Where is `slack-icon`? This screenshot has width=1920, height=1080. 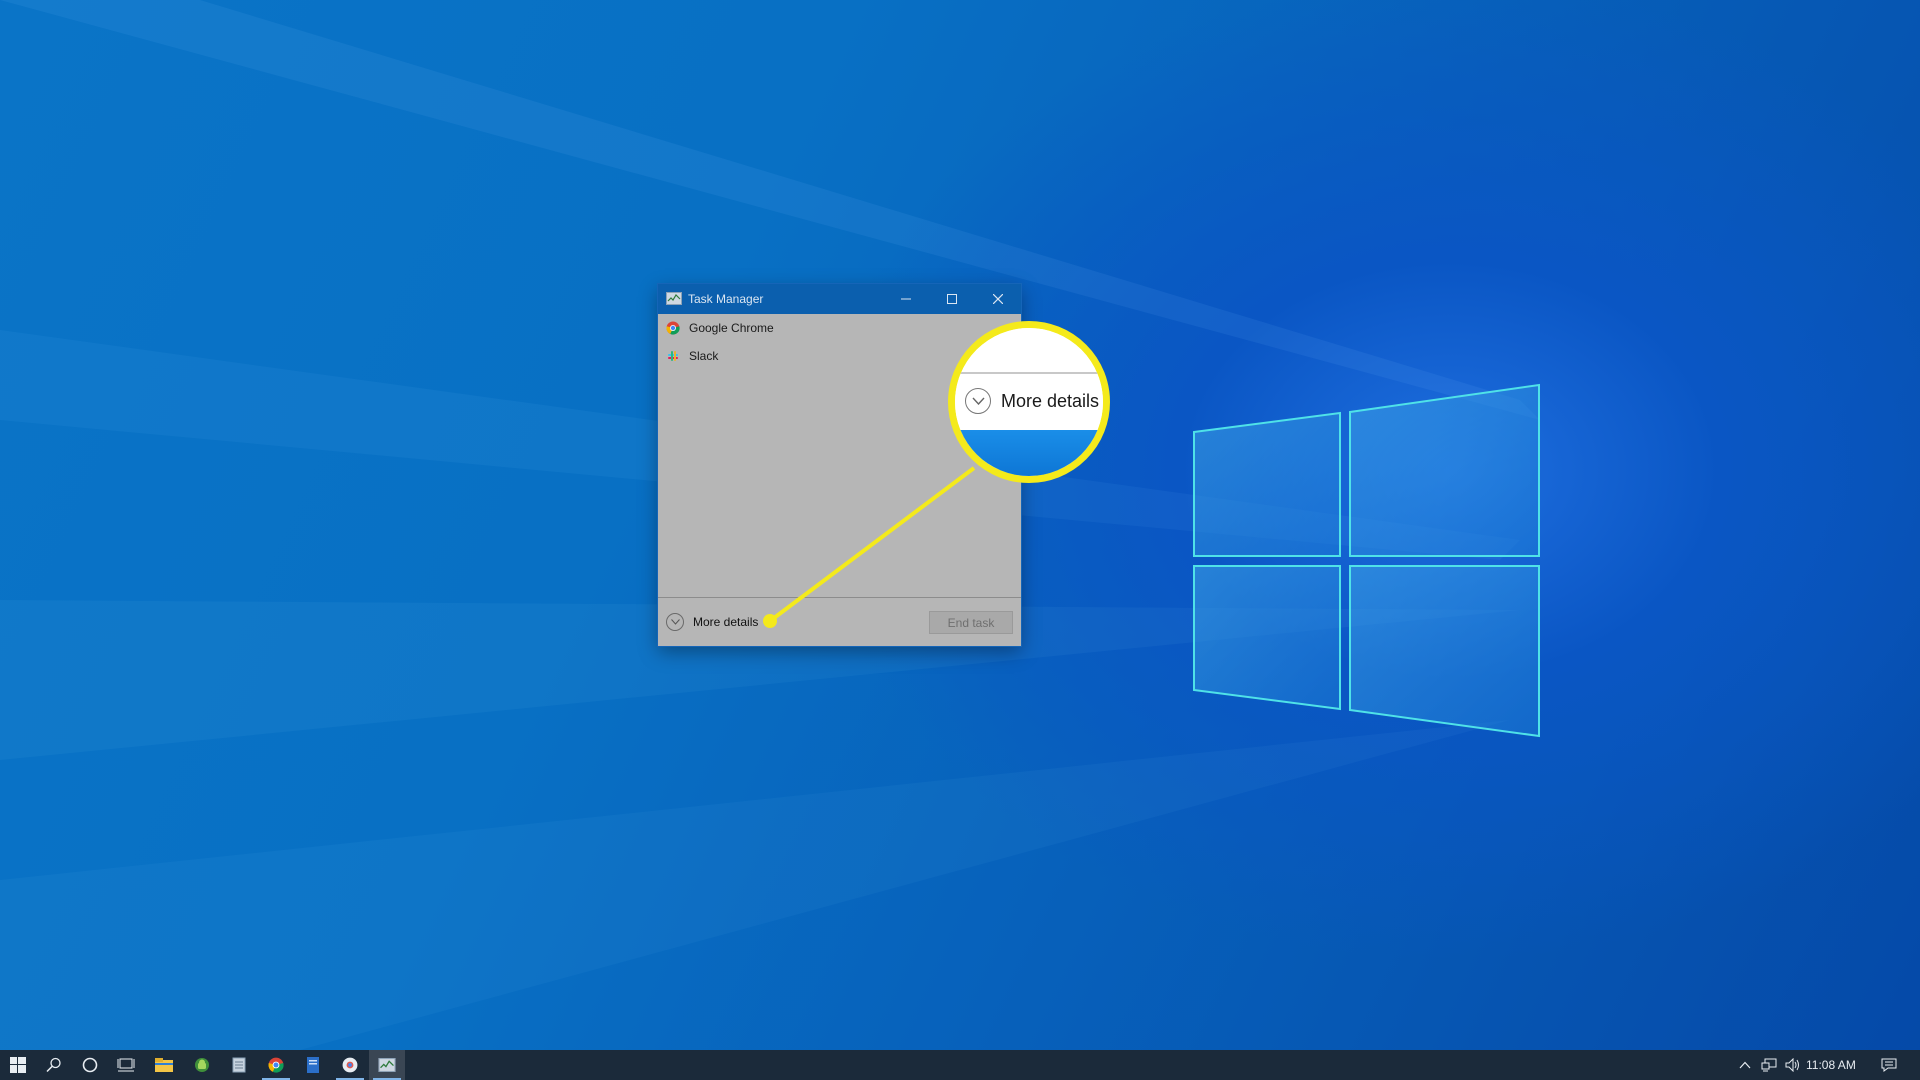
slack-icon is located at coordinates (673, 356).